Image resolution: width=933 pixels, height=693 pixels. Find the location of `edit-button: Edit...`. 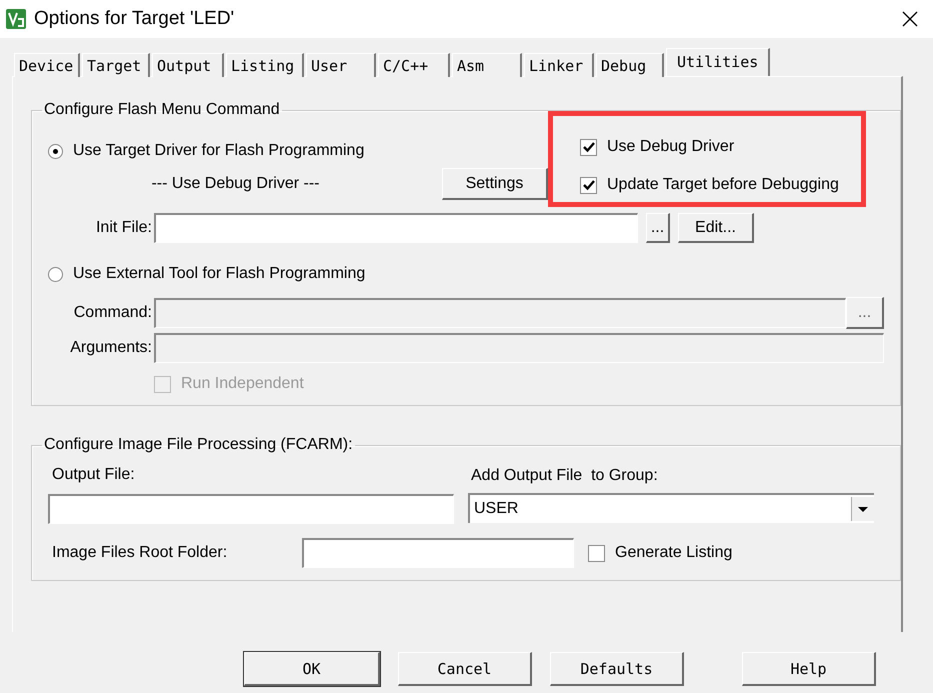

edit-button: Edit... is located at coordinates (716, 228).